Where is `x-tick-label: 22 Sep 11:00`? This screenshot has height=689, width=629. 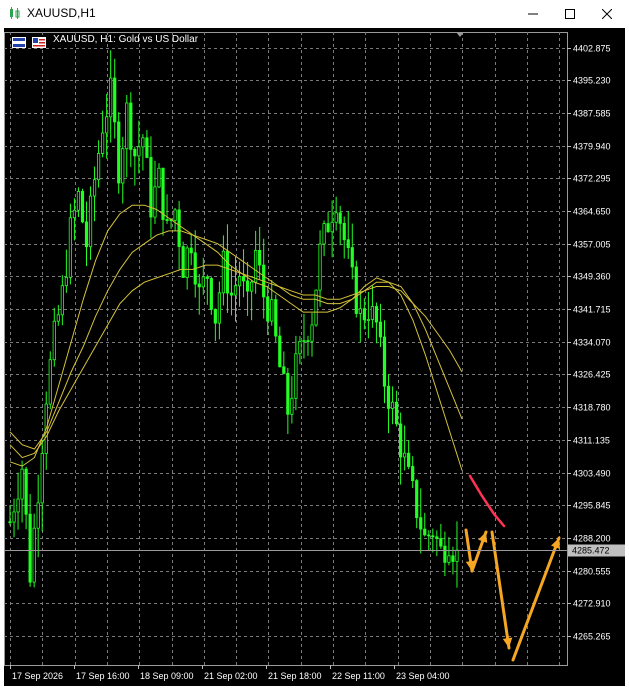 x-tick-label: 22 Sep 11:00 is located at coordinates (358, 676).